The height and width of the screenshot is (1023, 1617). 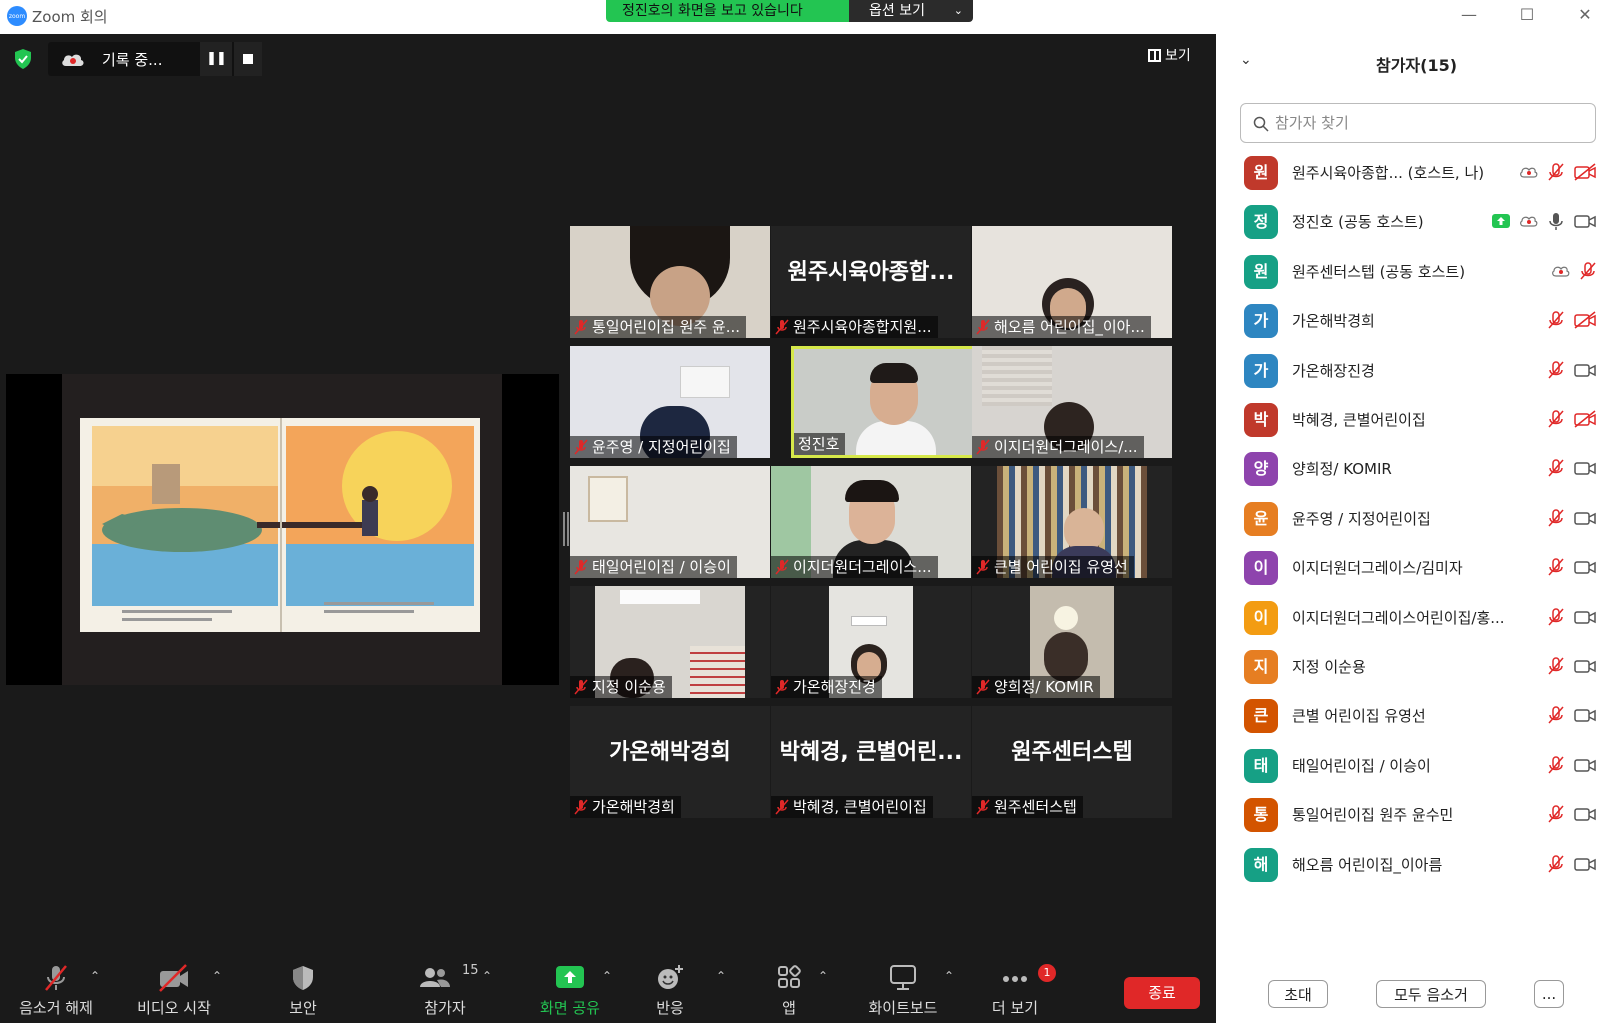 What do you see at coordinates (1430, 123) in the screenshot?
I see `participant-search-input` at bounding box center [1430, 123].